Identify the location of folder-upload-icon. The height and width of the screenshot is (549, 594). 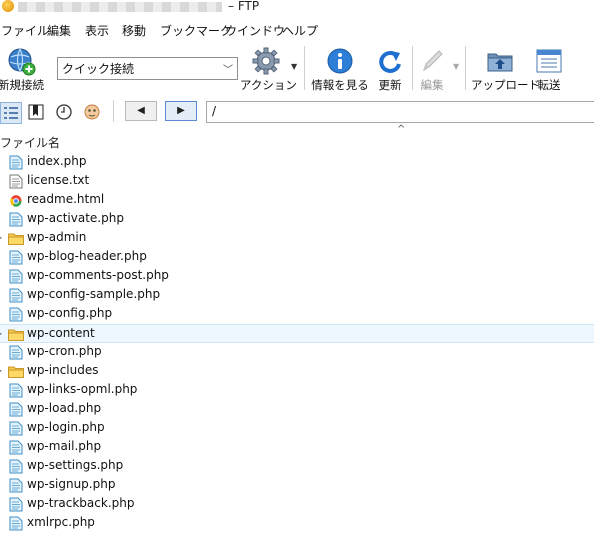
(500, 62).